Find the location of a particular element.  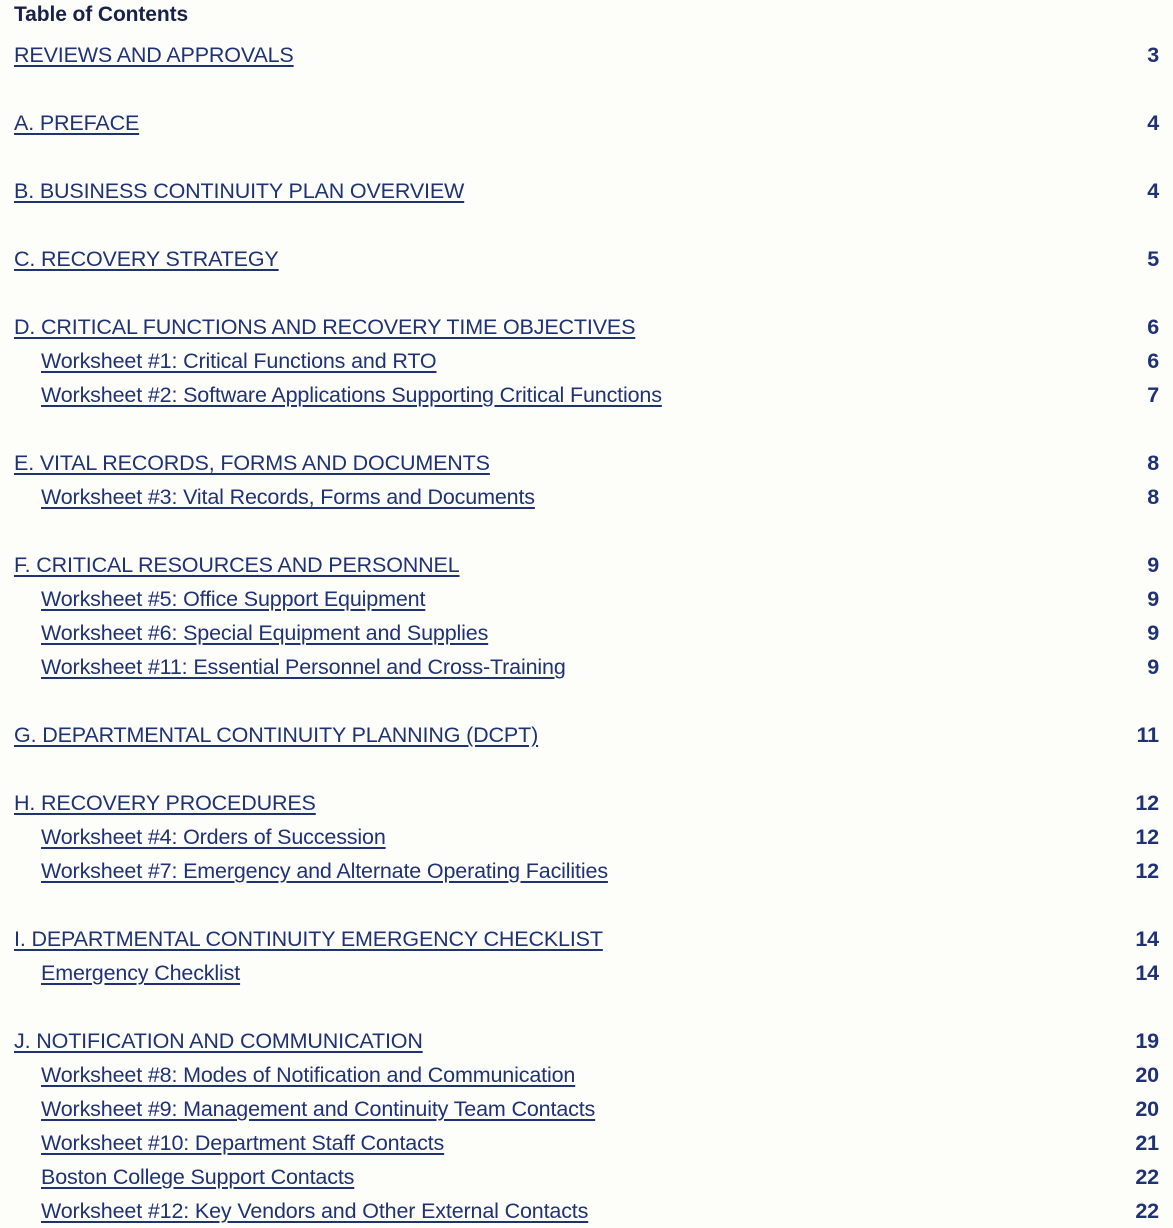

toc-entry: E. VITAL RECORDS, FORMS AND DOCUMENTS 8 is located at coordinates (586, 463).